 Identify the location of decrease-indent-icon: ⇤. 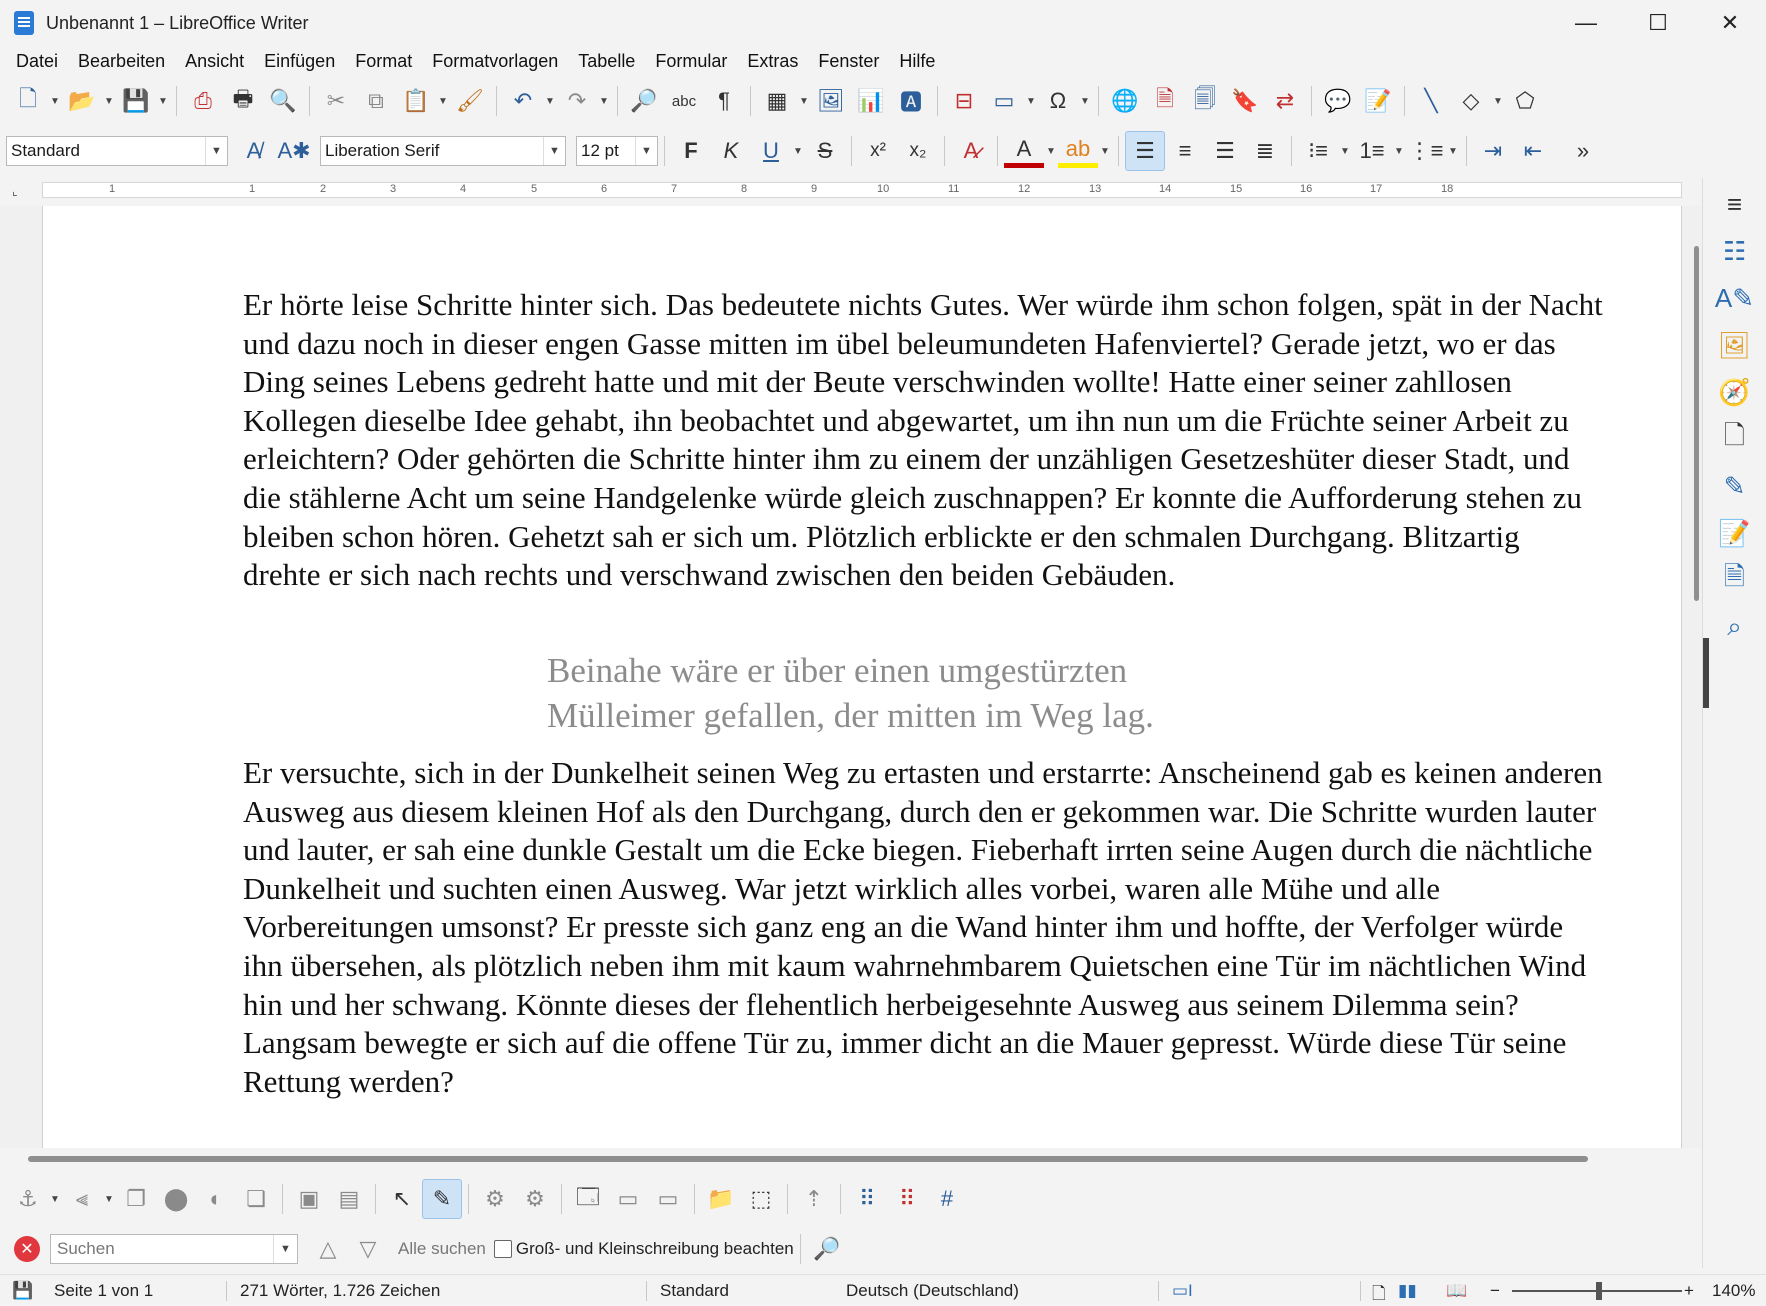
(1533, 151).